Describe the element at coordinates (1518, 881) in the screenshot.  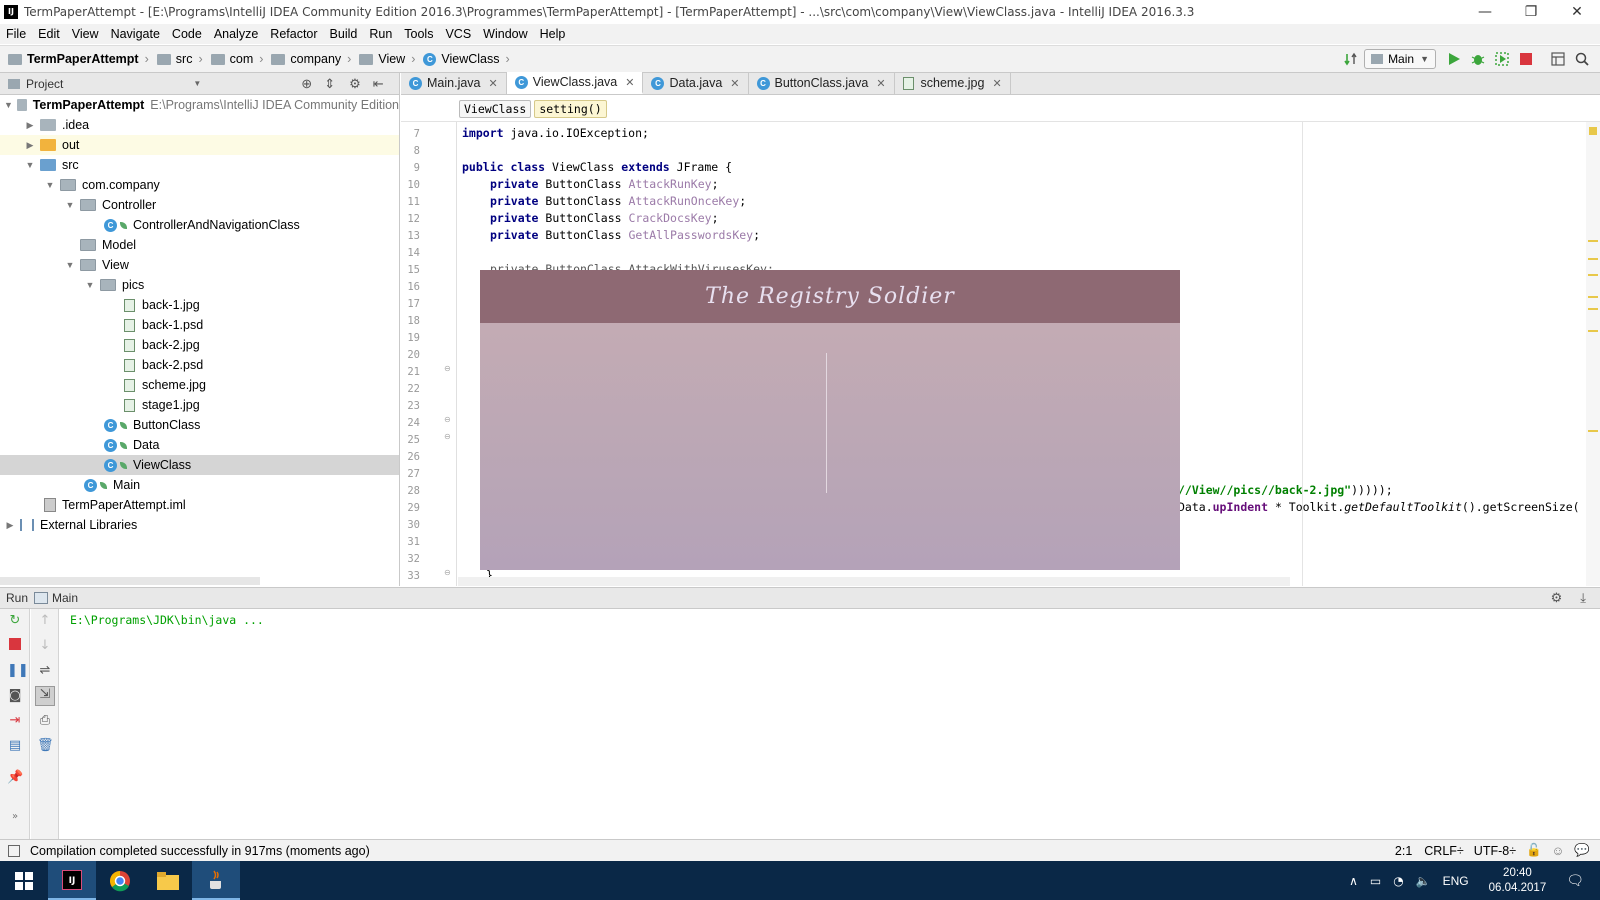
I see `clock: 20:40 06.04.2017` at that location.